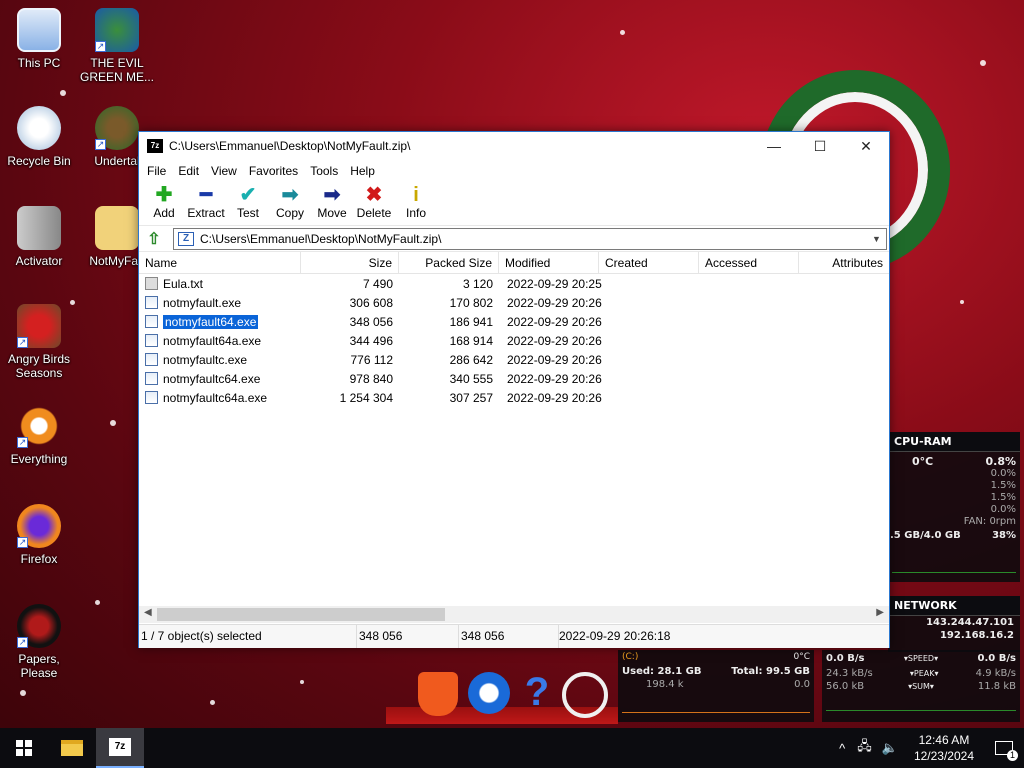 Image resolution: width=1024 pixels, height=768 pixels. I want to click on scroll-right-icon: ▶, so click(880, 612).